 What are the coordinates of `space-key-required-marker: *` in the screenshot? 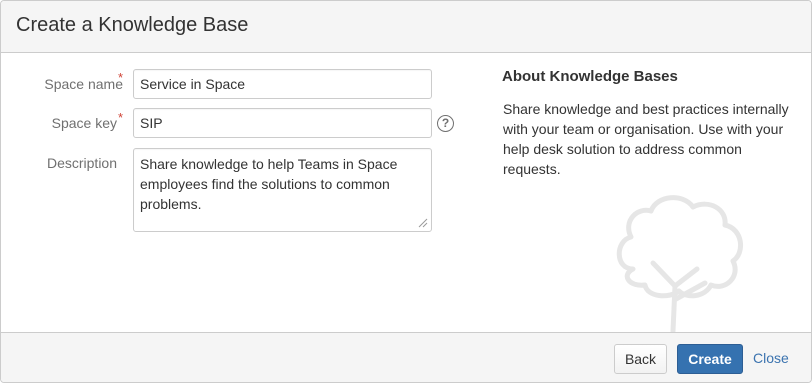 It's located at (121, 117).